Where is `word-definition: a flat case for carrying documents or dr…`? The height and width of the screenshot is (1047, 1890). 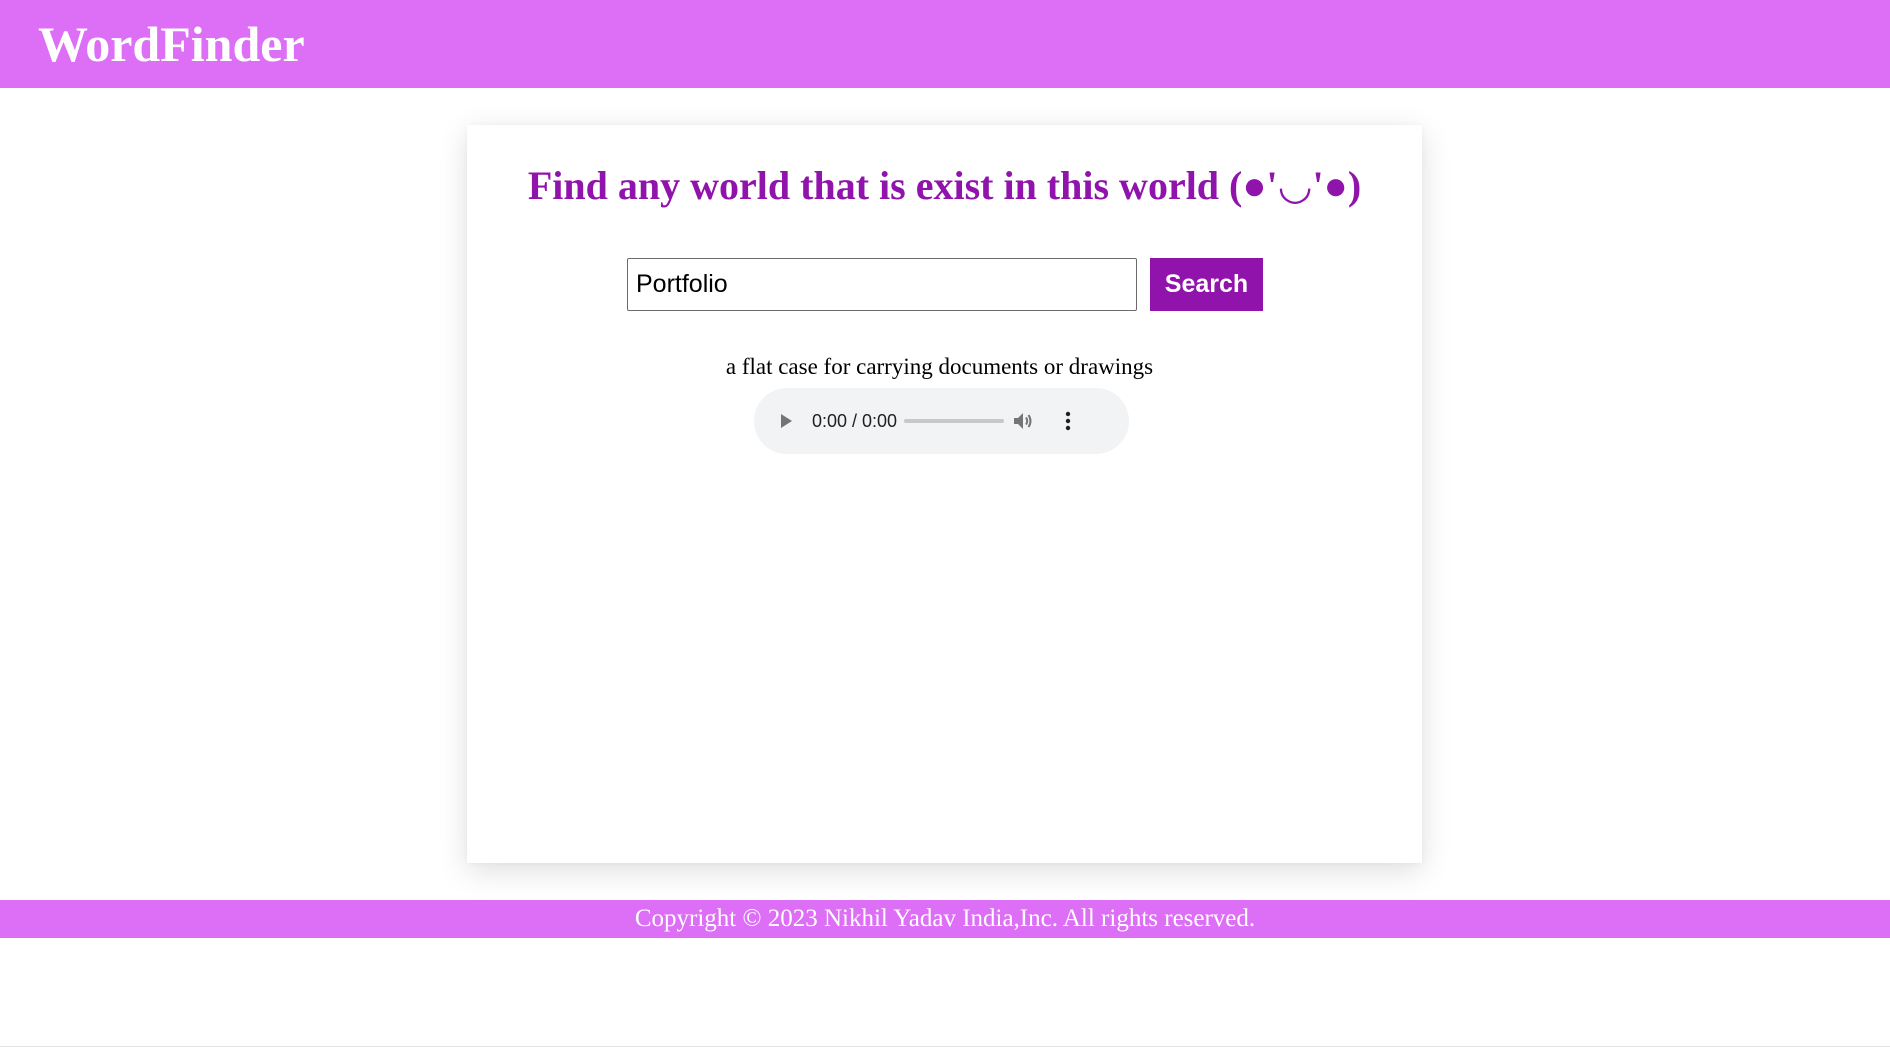 word-definition: a flat case for carrying documents or dr… is located at coordinates (939, 366).